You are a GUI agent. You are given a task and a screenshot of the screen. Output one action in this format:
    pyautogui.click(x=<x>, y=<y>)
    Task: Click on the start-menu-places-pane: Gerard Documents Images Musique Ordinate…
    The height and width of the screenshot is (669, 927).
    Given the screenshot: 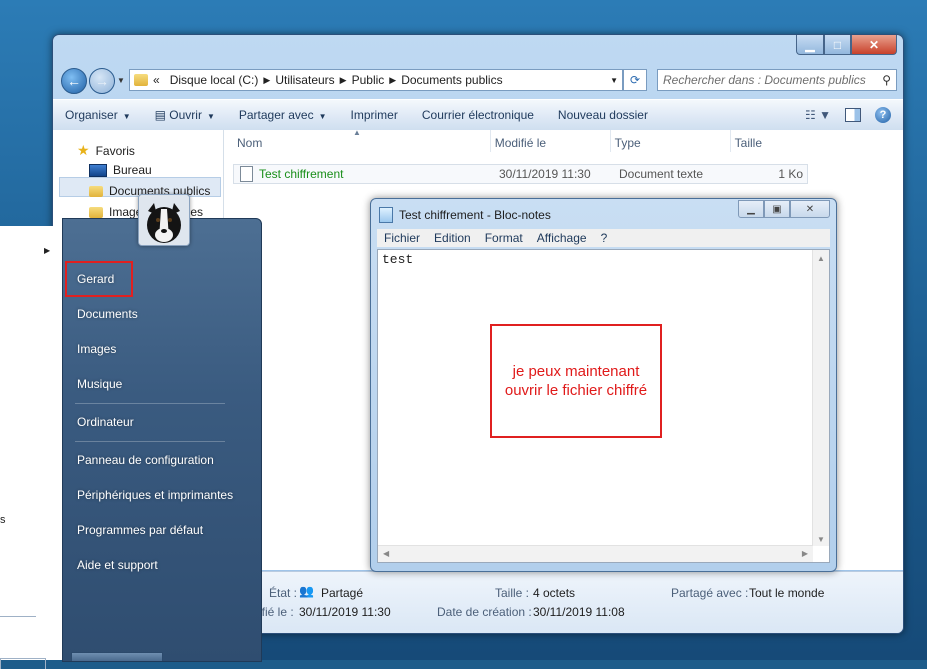 What is the action you would take?
    pyautogui.click(x=162, y=440)
    